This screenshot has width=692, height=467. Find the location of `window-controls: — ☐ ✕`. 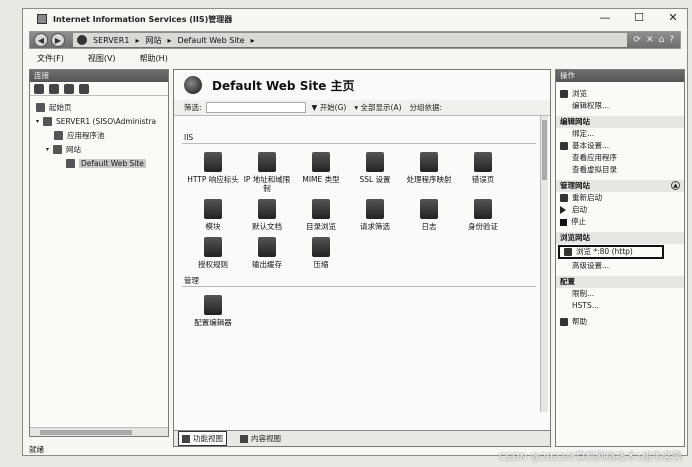

window-controls: — ☐ ✕ is located at coordinates (639, 18).